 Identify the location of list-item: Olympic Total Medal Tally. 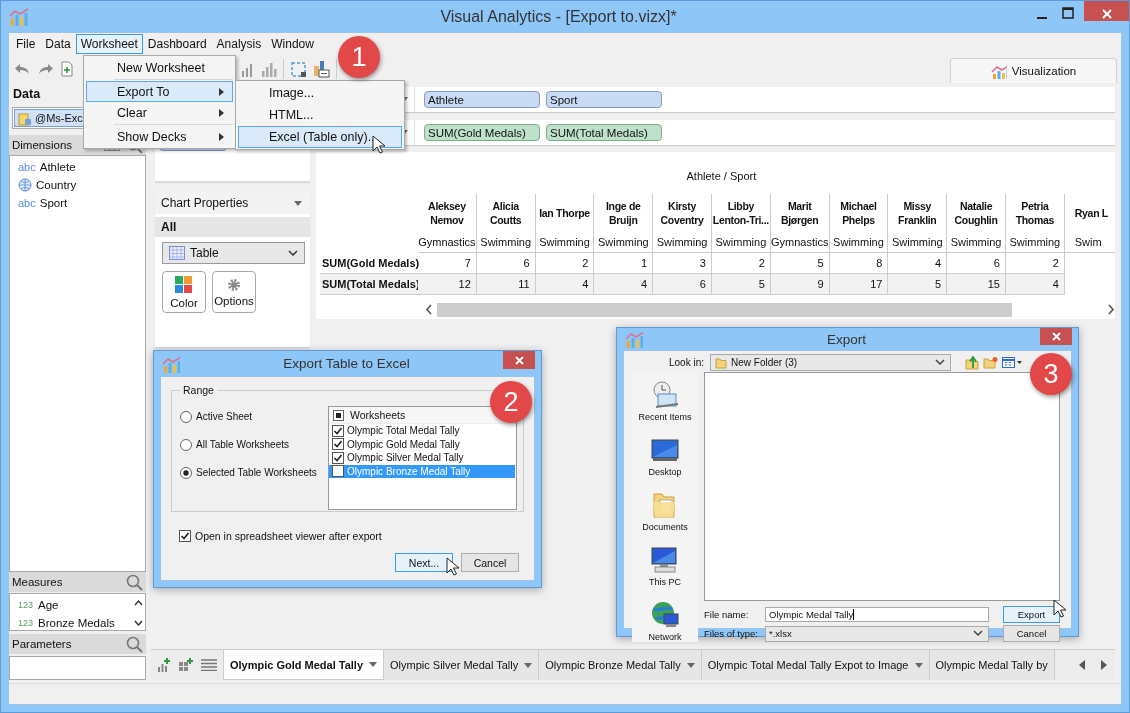
(422, 431).